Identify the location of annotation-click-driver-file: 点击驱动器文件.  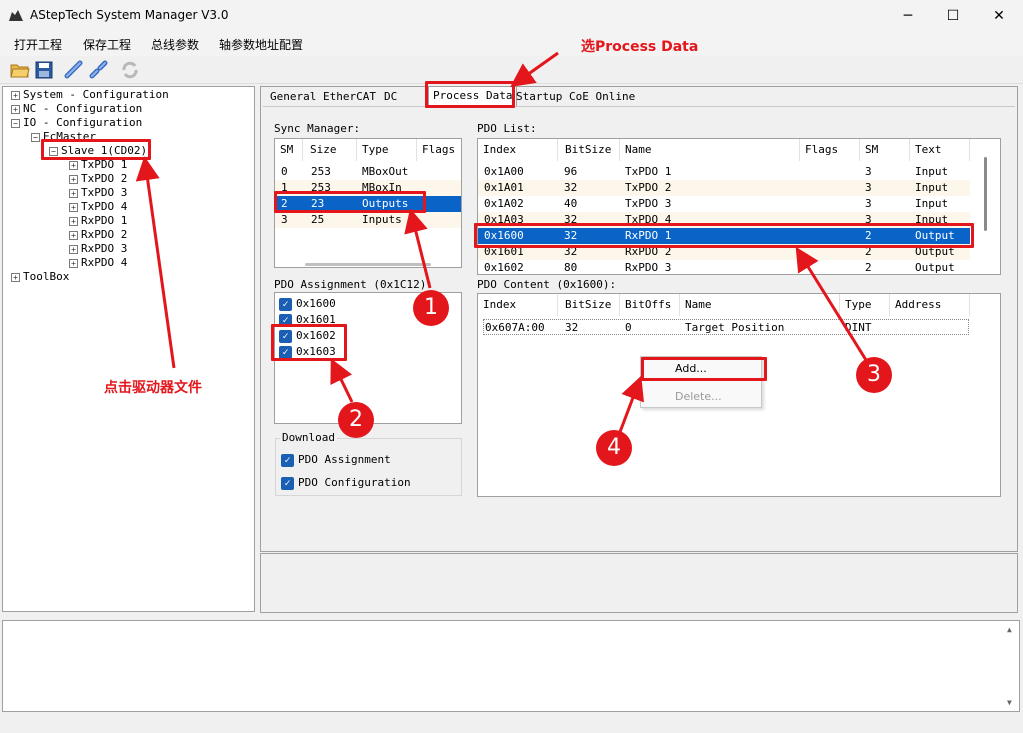
(153, 388).